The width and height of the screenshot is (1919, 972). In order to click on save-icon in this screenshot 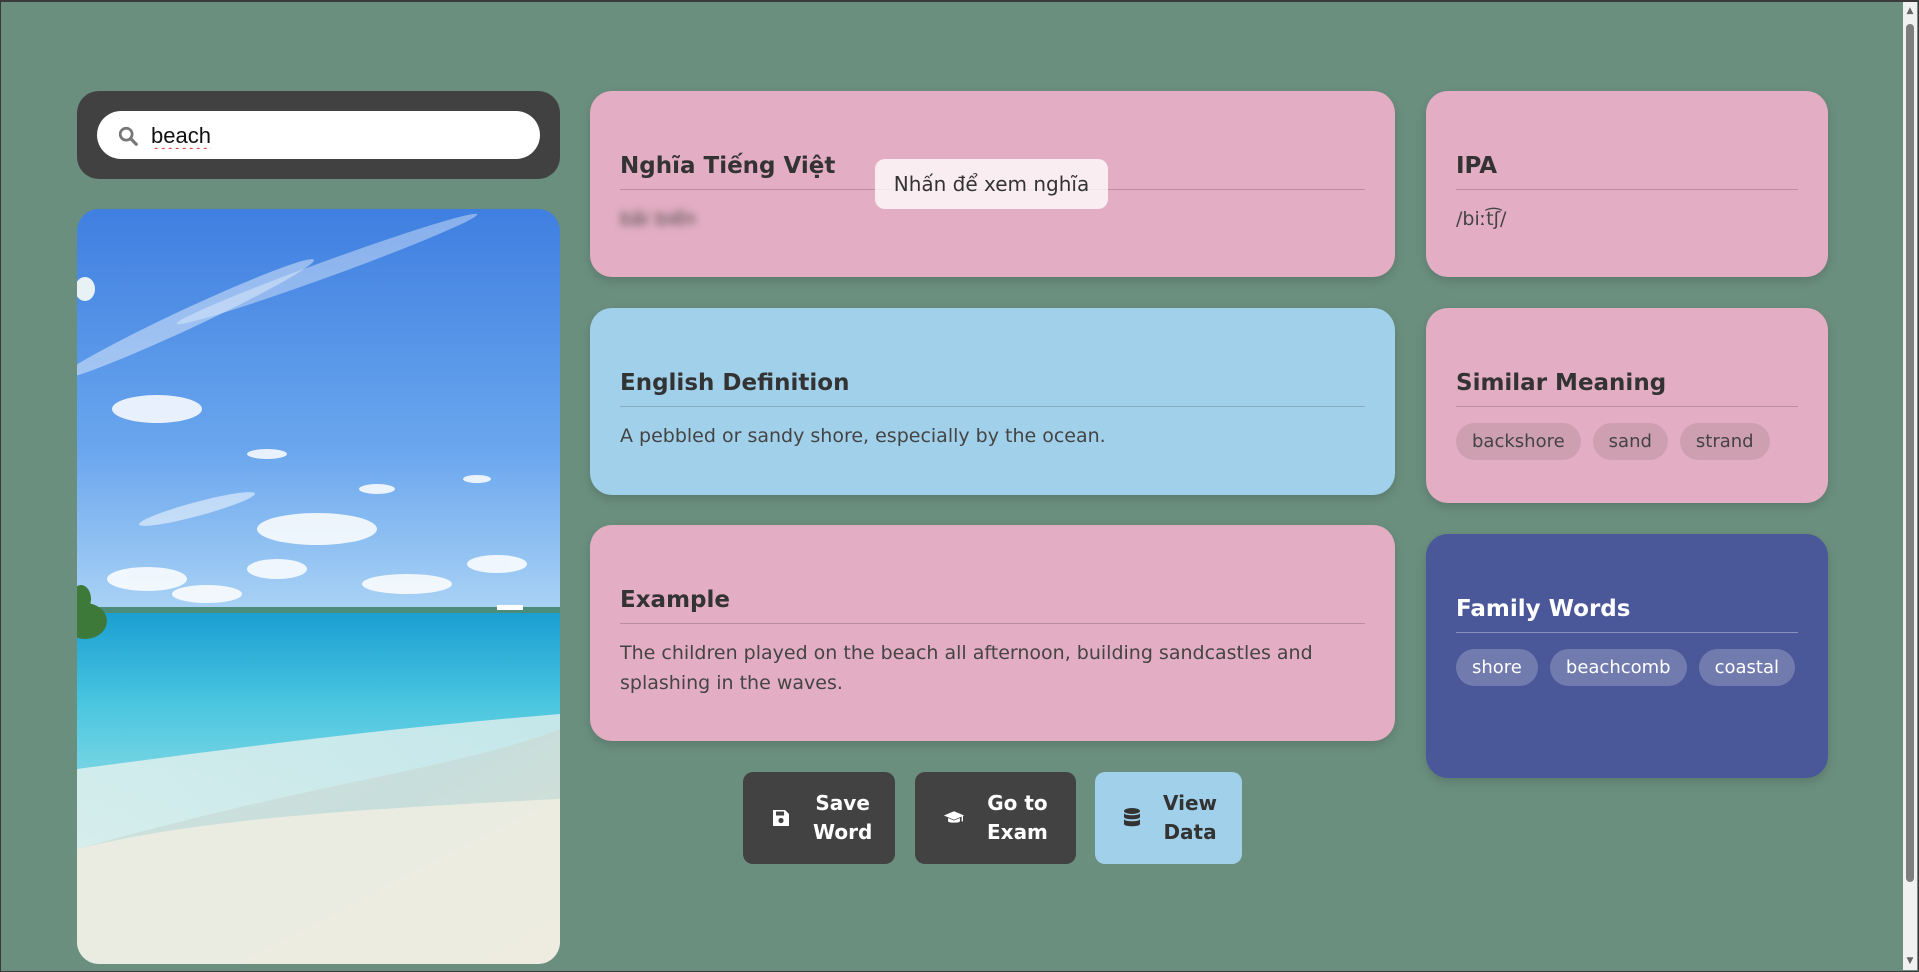, I will do `click(781, 818)`.